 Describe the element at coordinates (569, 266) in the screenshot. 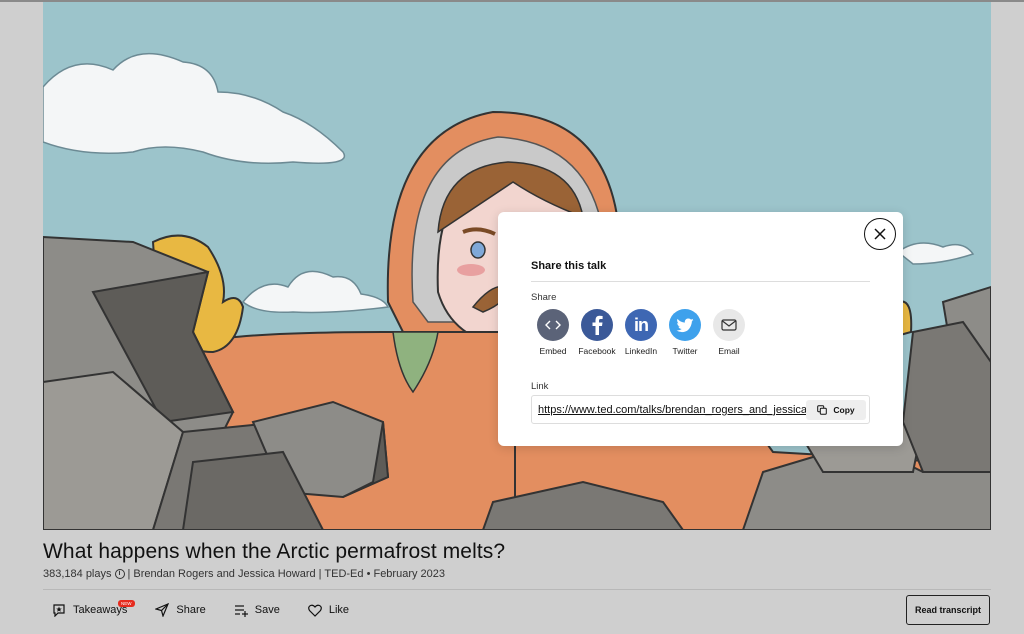

I see `modal-title: Share this talk` at that location.